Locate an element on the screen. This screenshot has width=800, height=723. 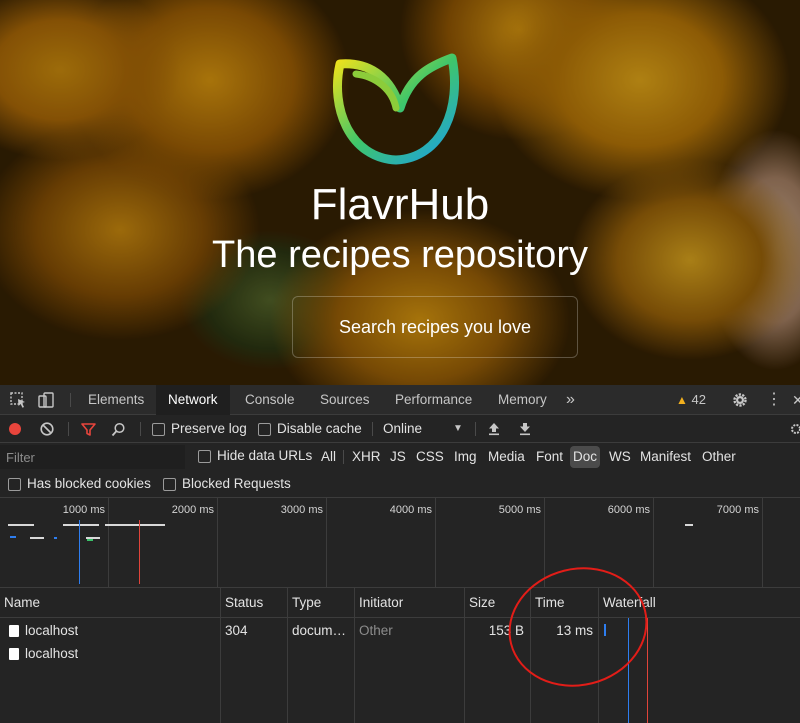
tick-label: 7000 ms is located at coordinates (737, 510).